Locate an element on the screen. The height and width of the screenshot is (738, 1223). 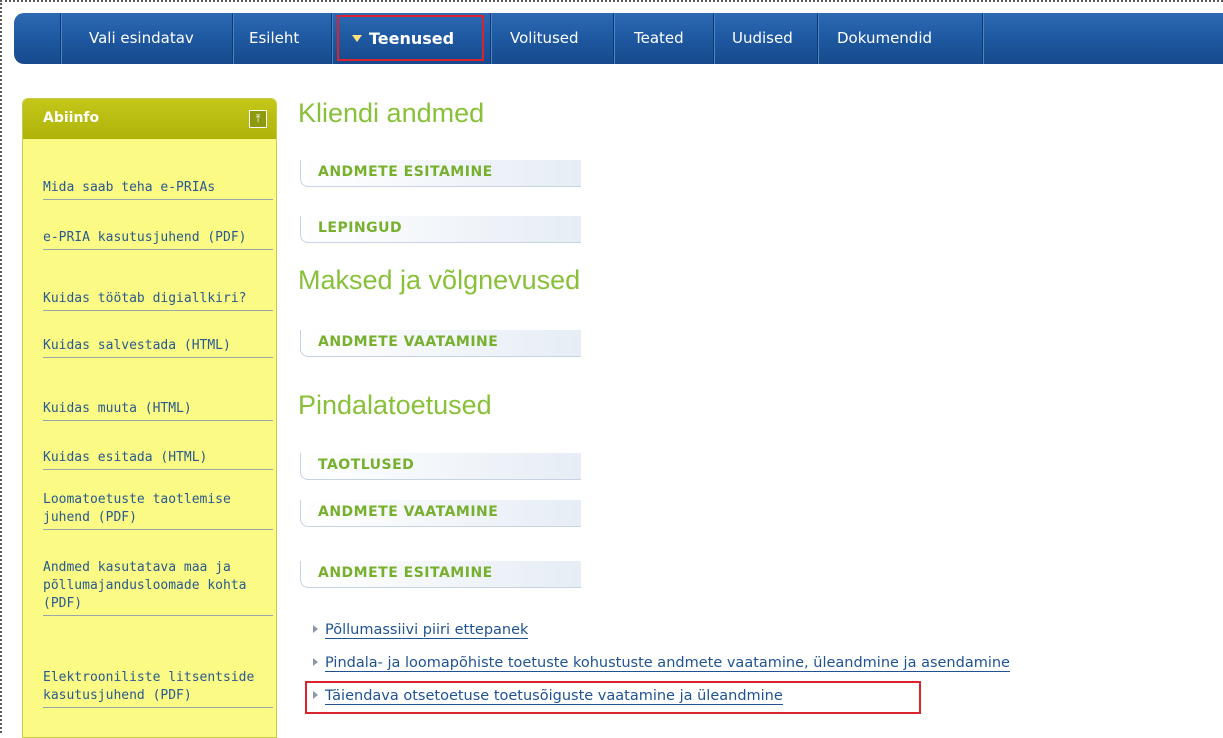
sidebar-header: Abiinfo ⤒ is located at coordinates (149, 119).